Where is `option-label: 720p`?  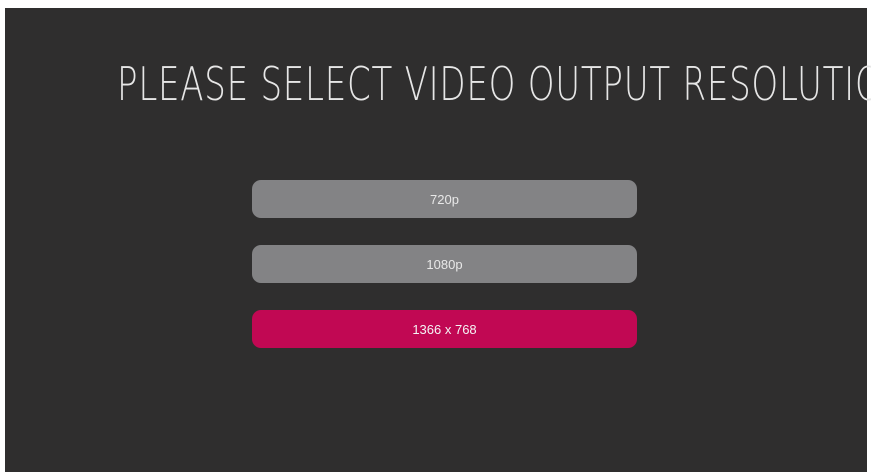
option-label: 720p is located at coordinates (444, 199).